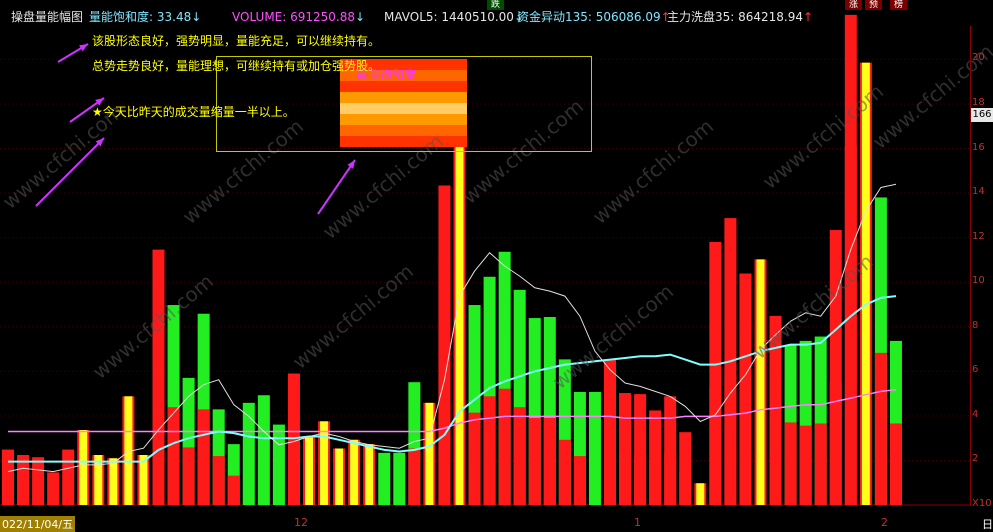 The height and width of the screenshot is (532, 993). What do you see at coordinates (496, 5) in the screenshot?
I see `tag-die: 跌` at bounding box center [496, 5].